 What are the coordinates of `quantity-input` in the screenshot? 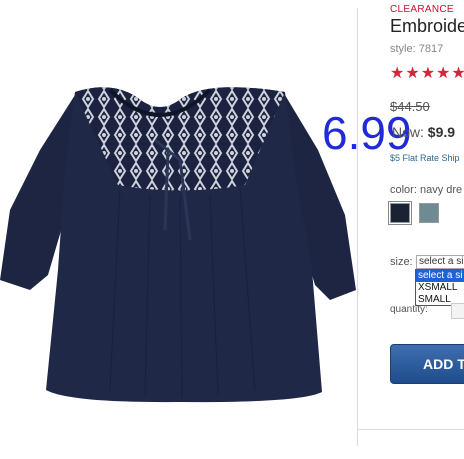 It's located at (457, 311).